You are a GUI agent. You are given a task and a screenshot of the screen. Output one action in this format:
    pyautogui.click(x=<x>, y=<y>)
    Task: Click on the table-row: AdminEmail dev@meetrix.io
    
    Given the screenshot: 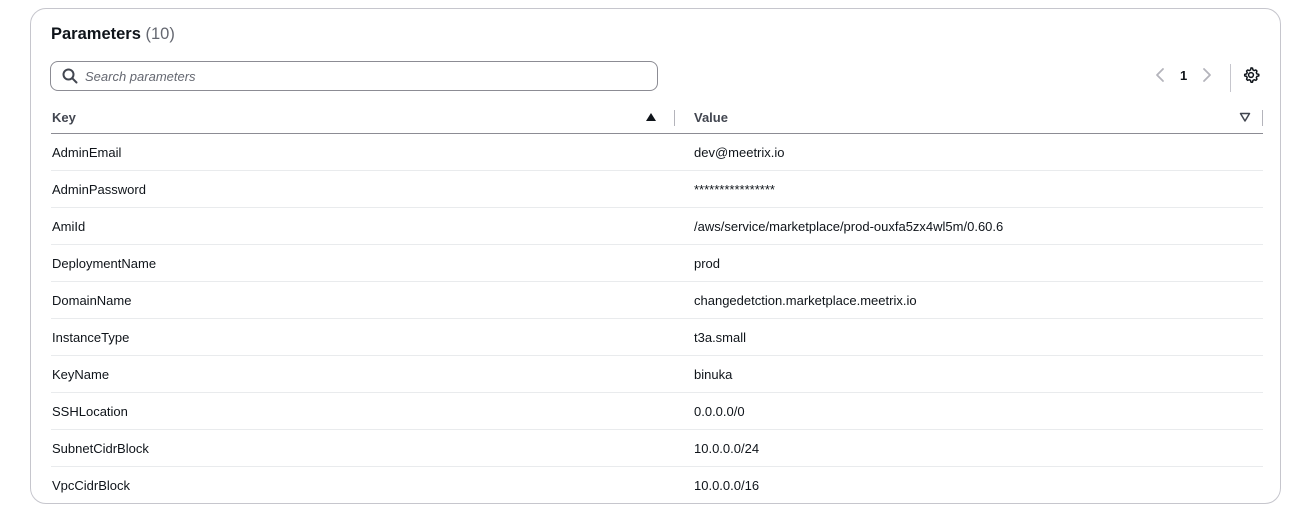 What is the action you would take?
    pyautogui.click(x=657, y=152)
    